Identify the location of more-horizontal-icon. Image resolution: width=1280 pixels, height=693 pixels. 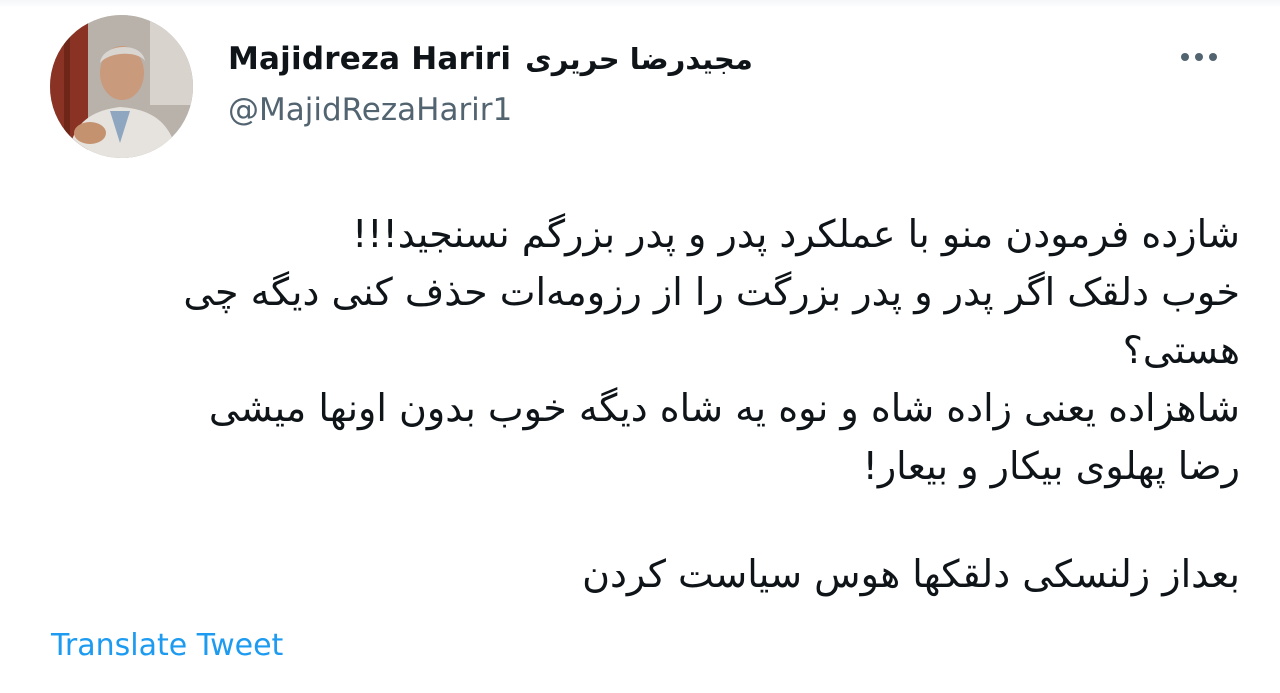
(1185, 57).